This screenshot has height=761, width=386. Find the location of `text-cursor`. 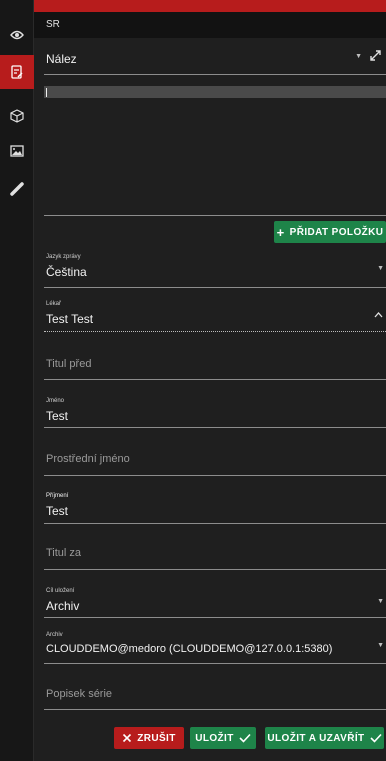

text-cursor is located at coordinates (46, 92).